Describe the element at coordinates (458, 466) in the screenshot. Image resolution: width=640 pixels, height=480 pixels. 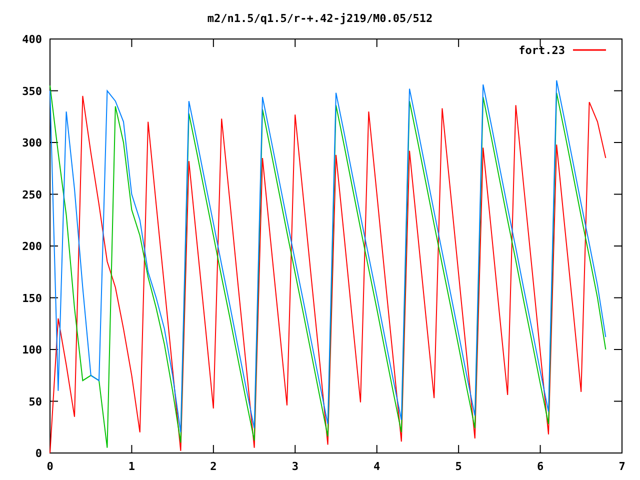
I see `x-tick-label: 5` at that location.